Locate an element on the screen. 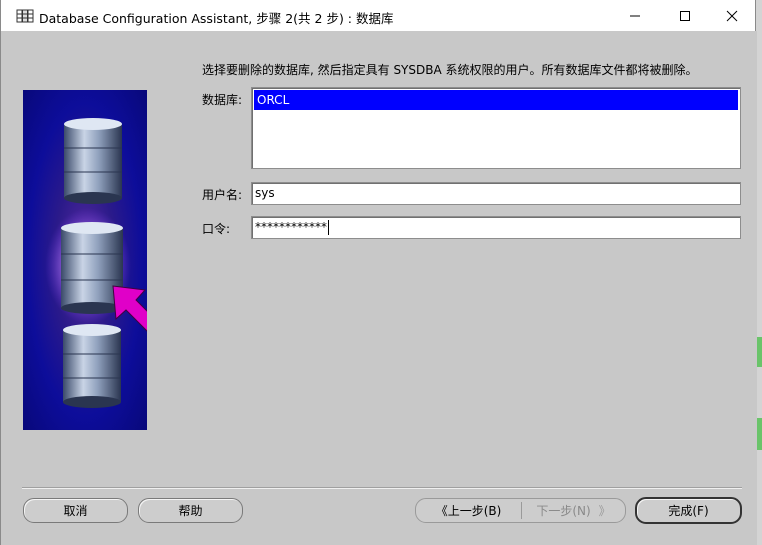 Image resolution: width=762 pixels, height=545 pixels. navigation-button-group: 《 上一步(B) 下一步(N) 》 is located at coordinates (520, 510).